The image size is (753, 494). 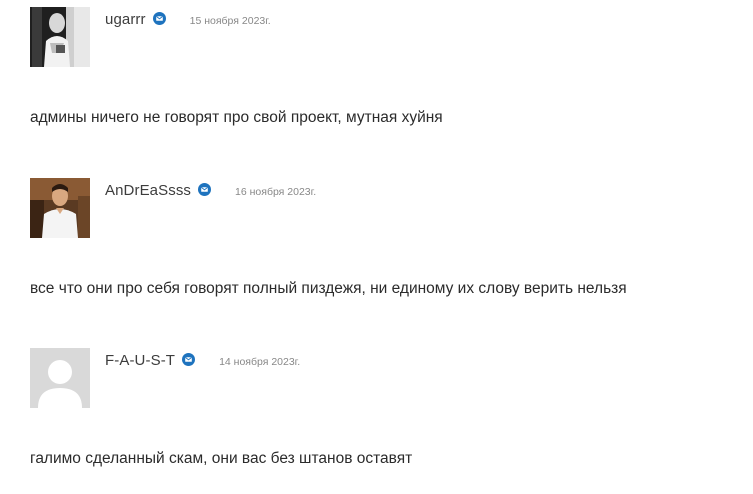 I want to click on author-name: AnDrEaSsss, so click(x=148, y=190).